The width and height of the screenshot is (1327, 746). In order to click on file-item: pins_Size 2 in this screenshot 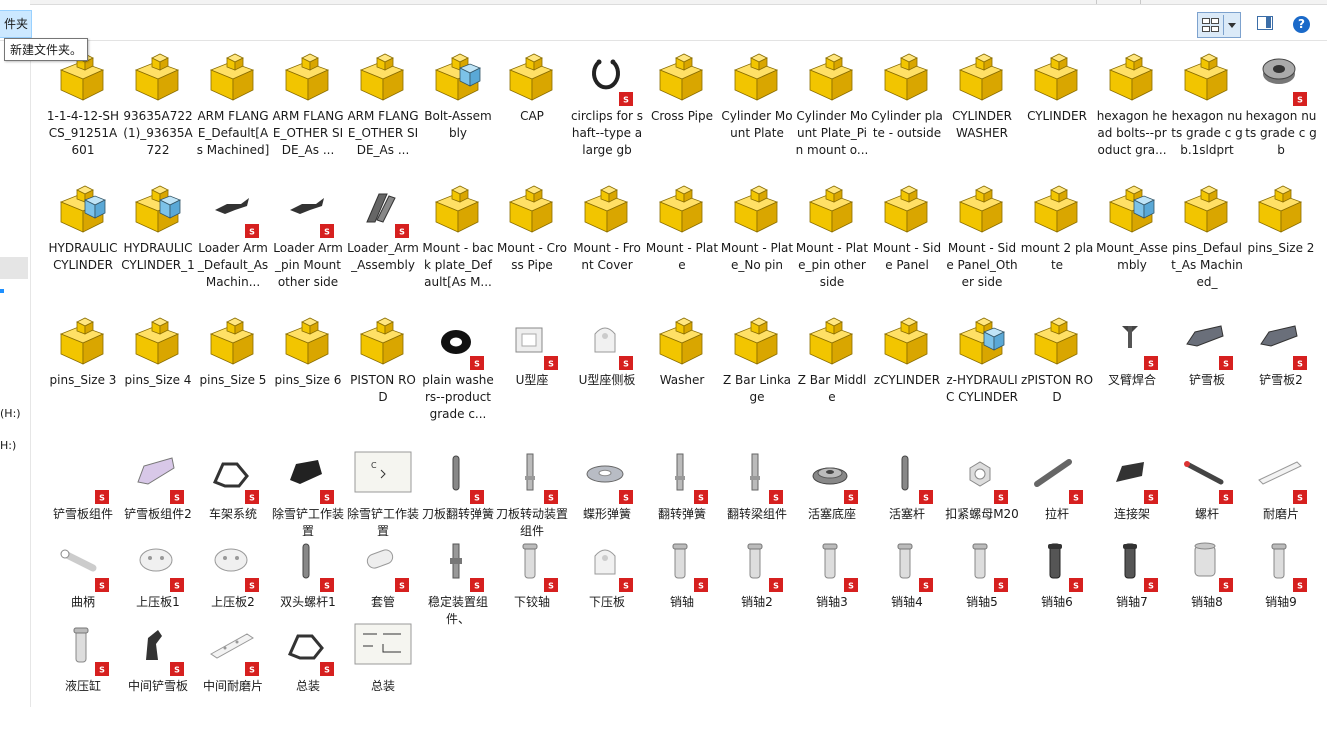, I will do `click(1281, 243)`.